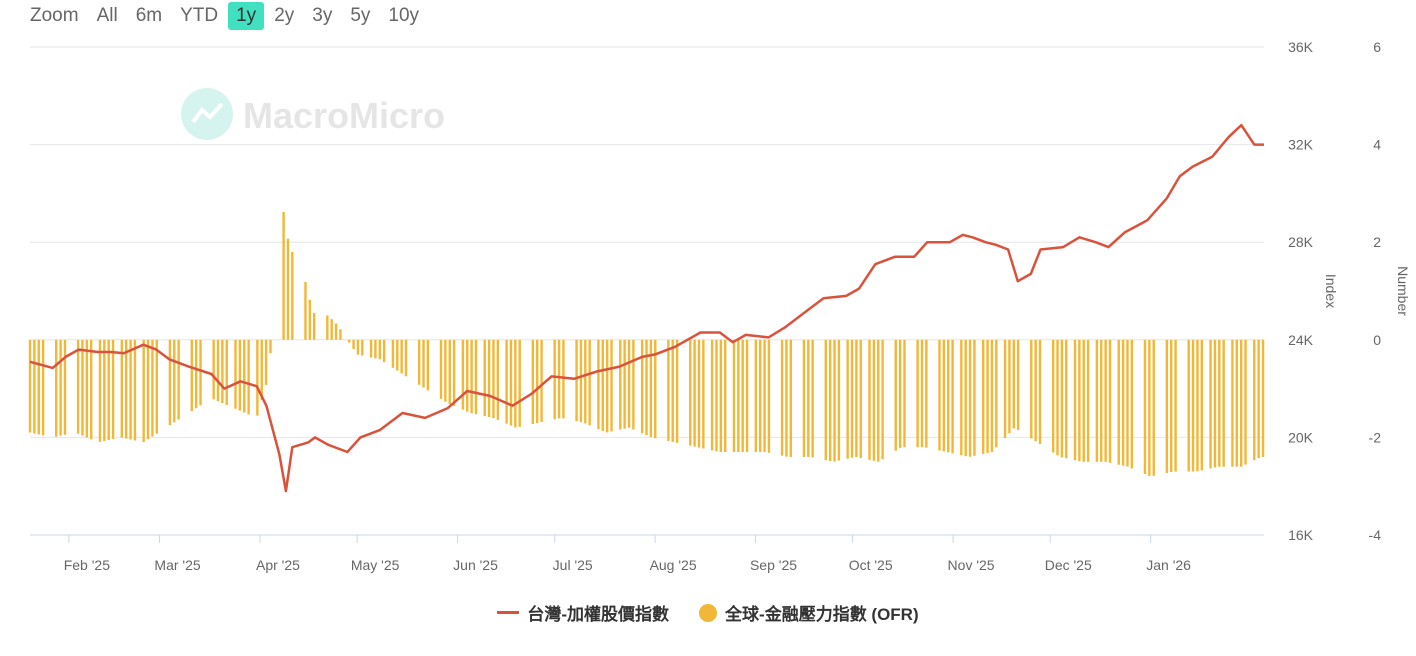 Image resolution: width=1416 pixels, height=656 pixels. Describe the element at coordinates (313, 114) in the screenshot. I see `watermark: MacroMicro` at that location.